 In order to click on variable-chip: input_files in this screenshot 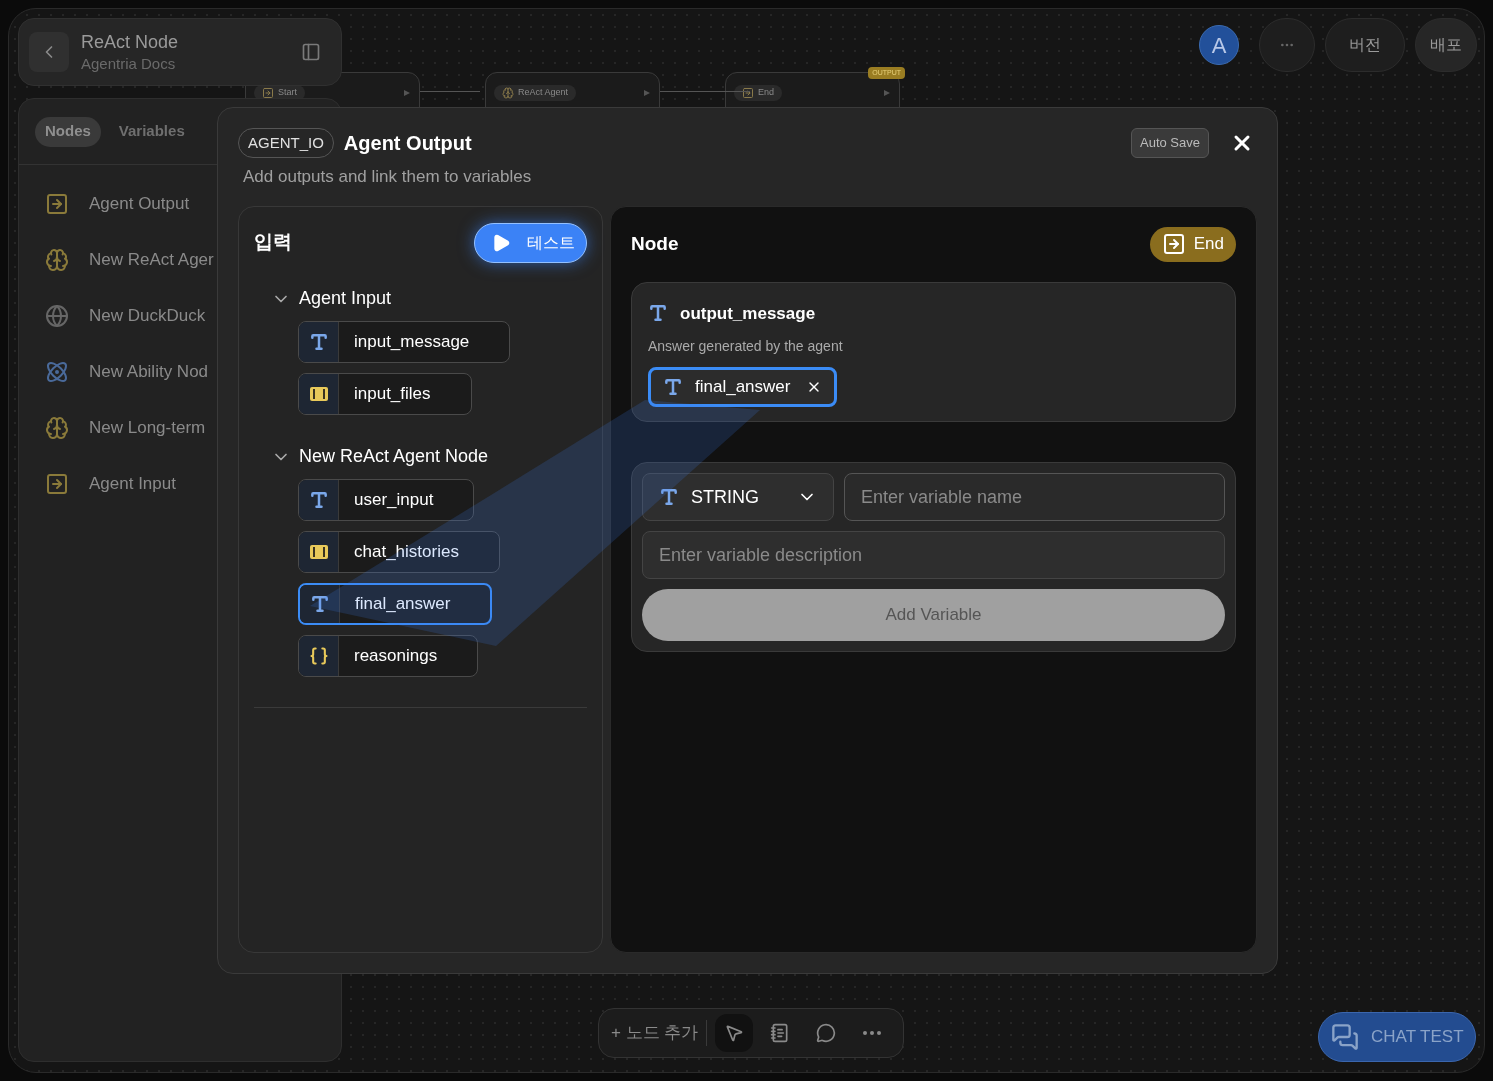, I will do `click(385, 393)`.